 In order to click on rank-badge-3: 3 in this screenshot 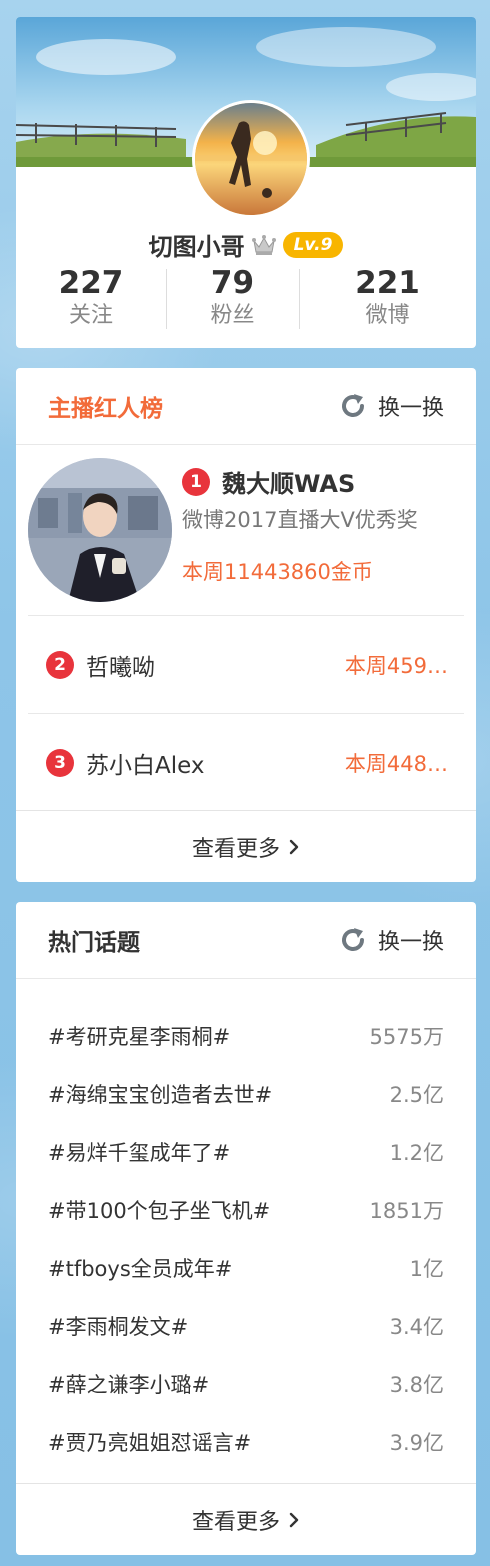, I will do `click(60, 762)`.